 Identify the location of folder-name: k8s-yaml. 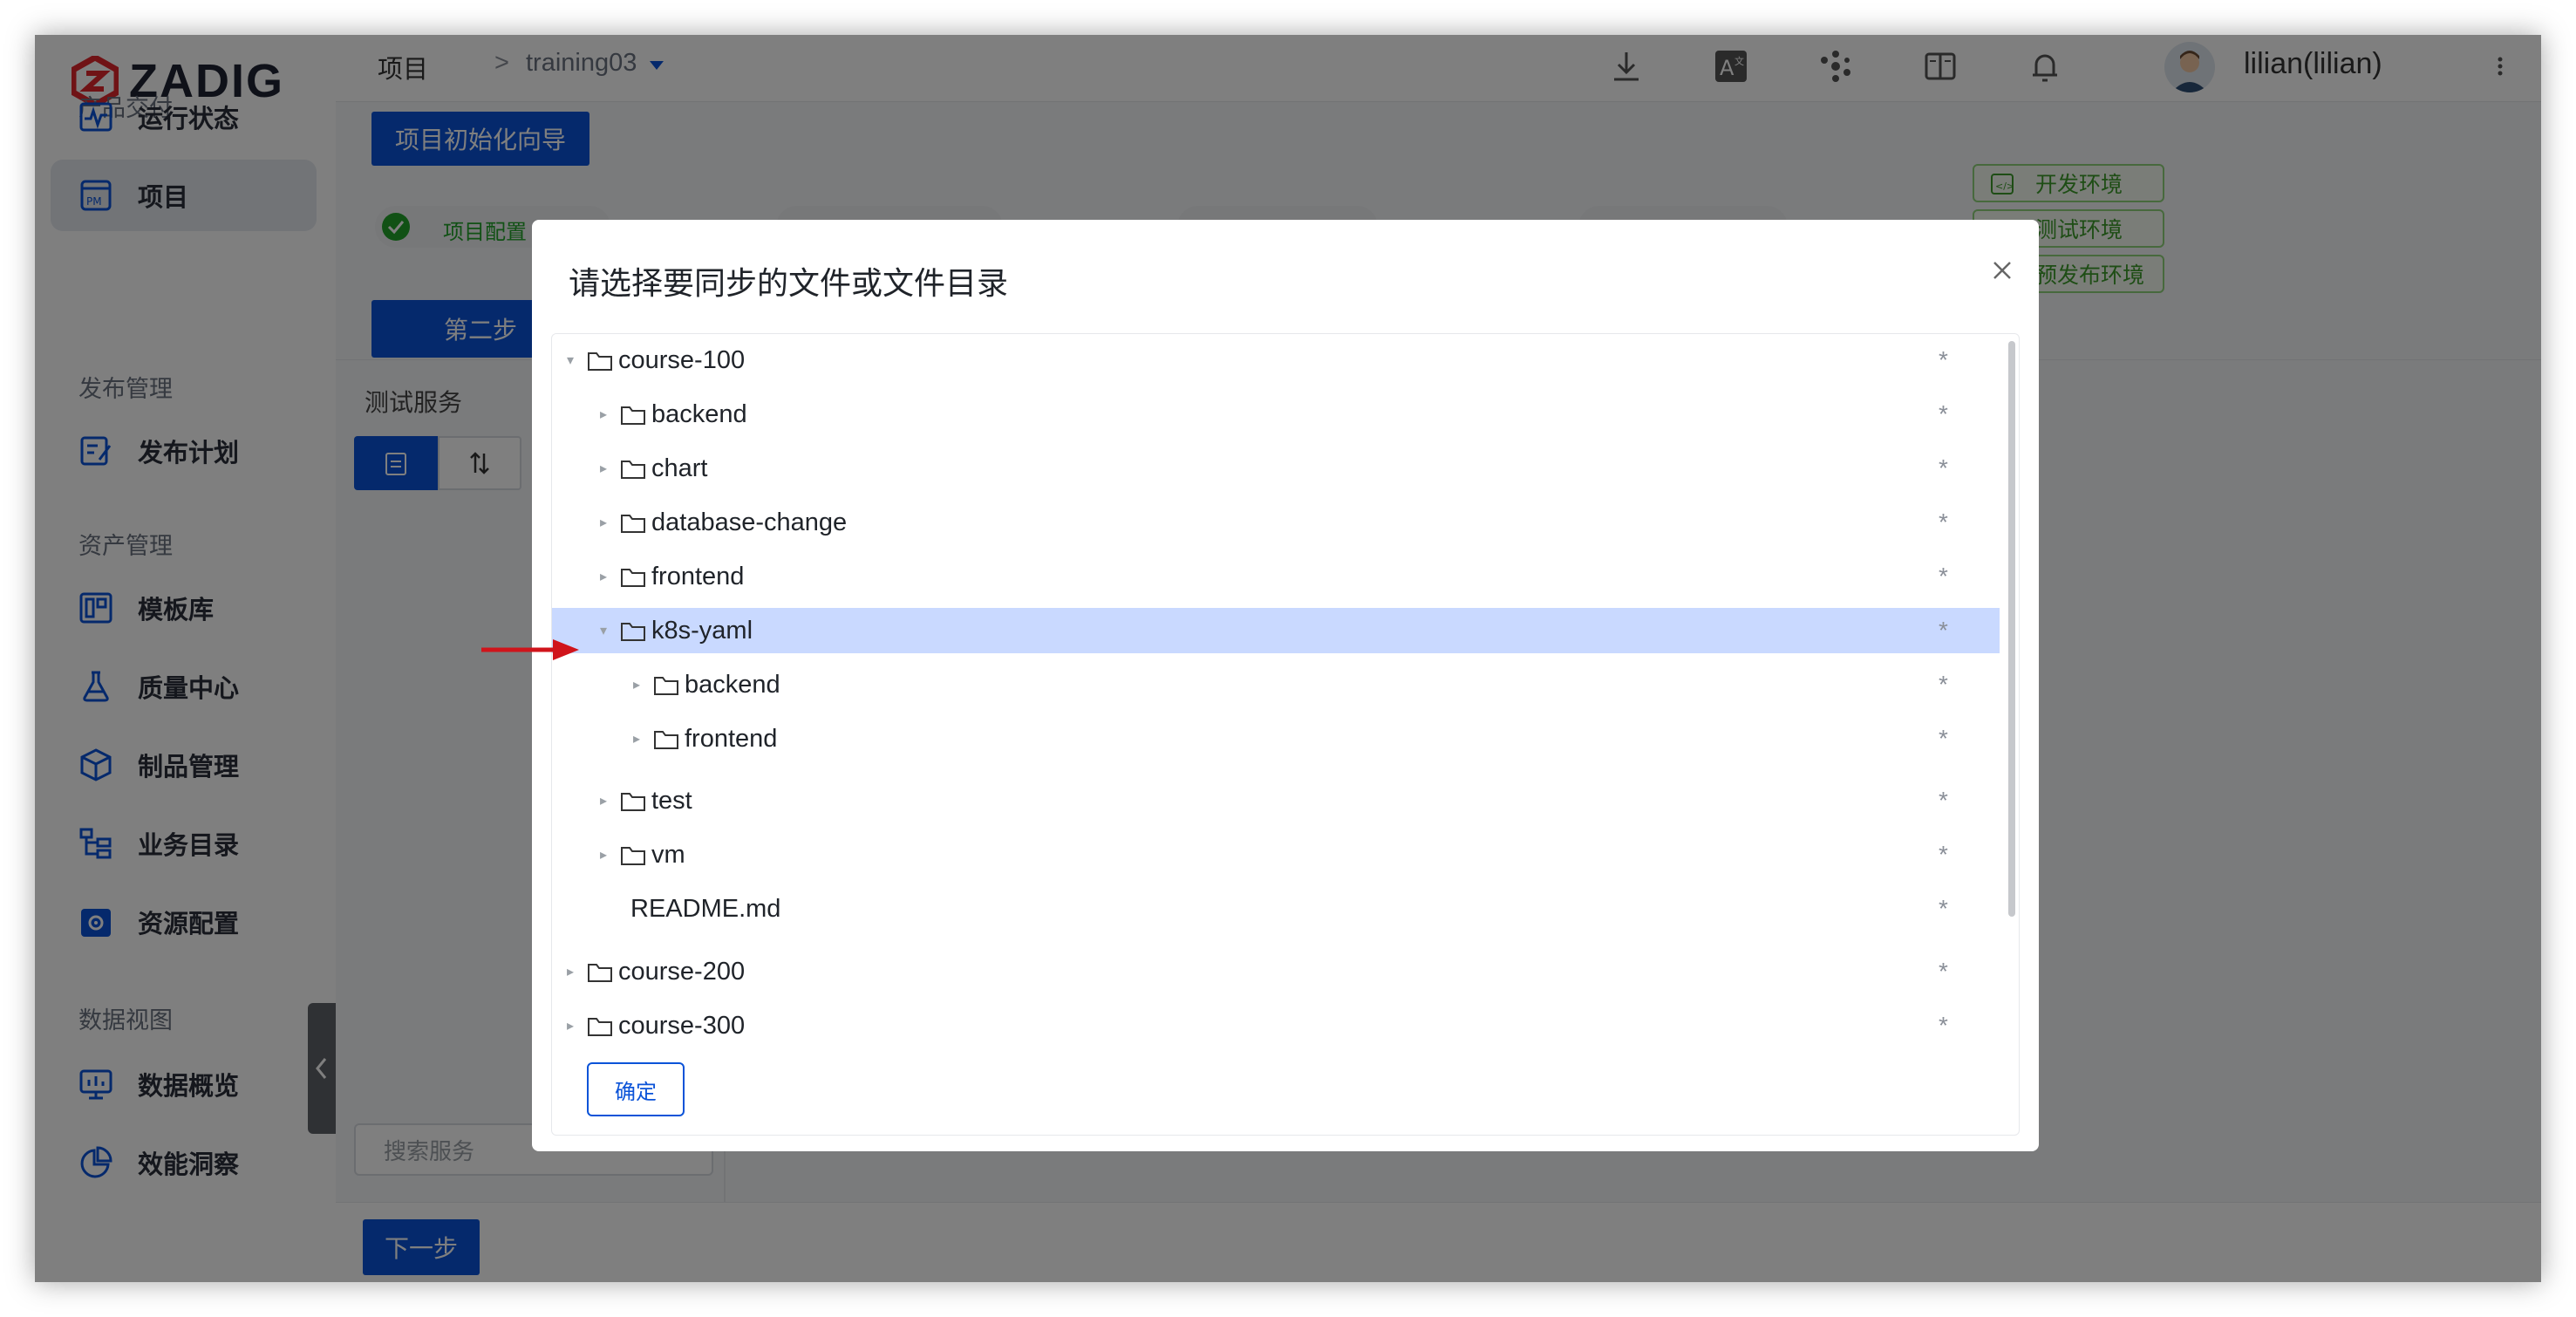
(702, 630).